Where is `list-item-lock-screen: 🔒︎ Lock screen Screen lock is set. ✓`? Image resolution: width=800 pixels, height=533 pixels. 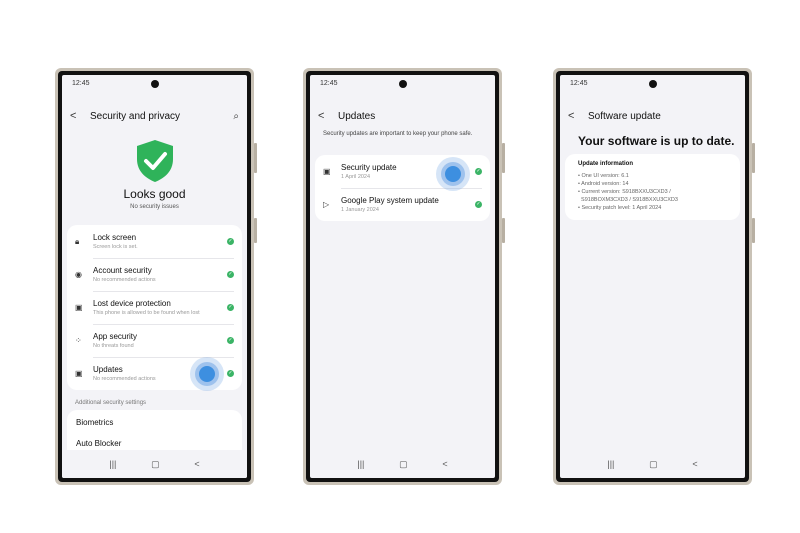 list-item-lock-screen: 🔒︎ Lock screen Screen lock is set. ✓ is located at coordinates (154, 241).